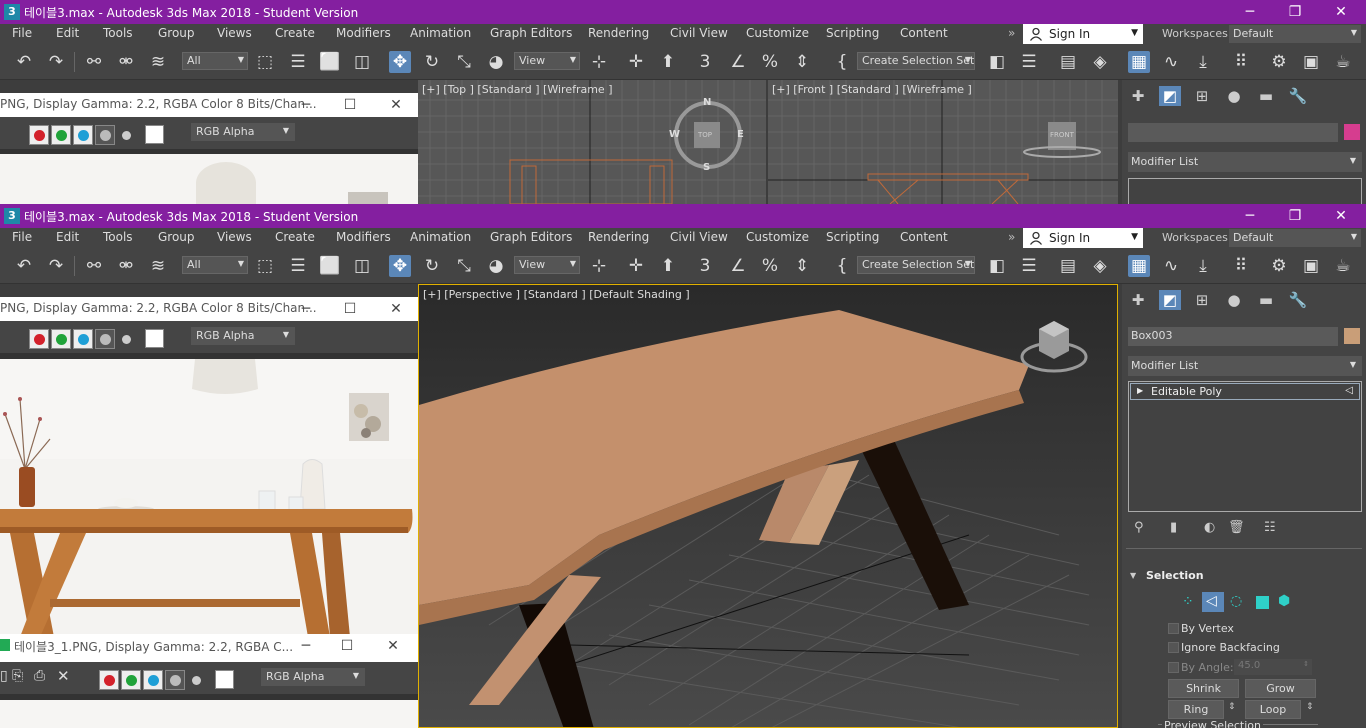 The height and width of the screenshot is (728, 1366). What do you see at coordinates (1100, 266) in the screenshot?
I see `layer-explorer-icon: ◈` at bounding box center [1100, 266].